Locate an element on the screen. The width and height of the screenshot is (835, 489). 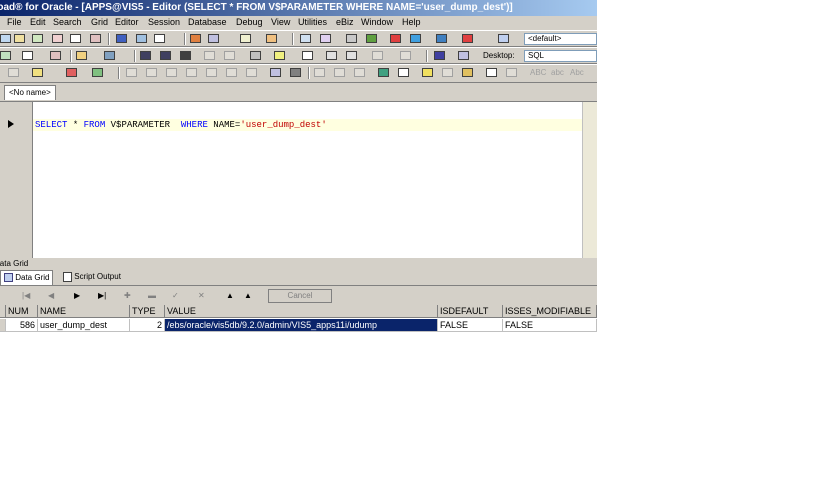
delete-record-icon: ▬ is located at coordinates (152, 295).